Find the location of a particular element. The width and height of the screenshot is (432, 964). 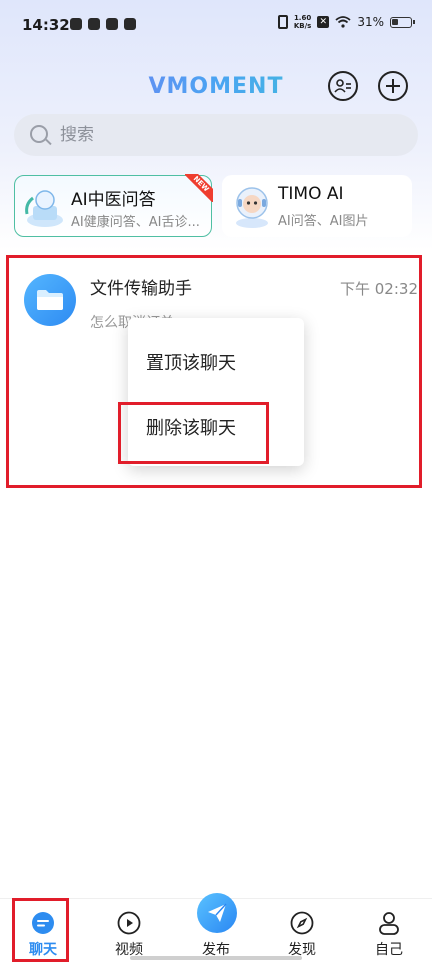

new-badge: NEW is located at coordinates (199, 188).